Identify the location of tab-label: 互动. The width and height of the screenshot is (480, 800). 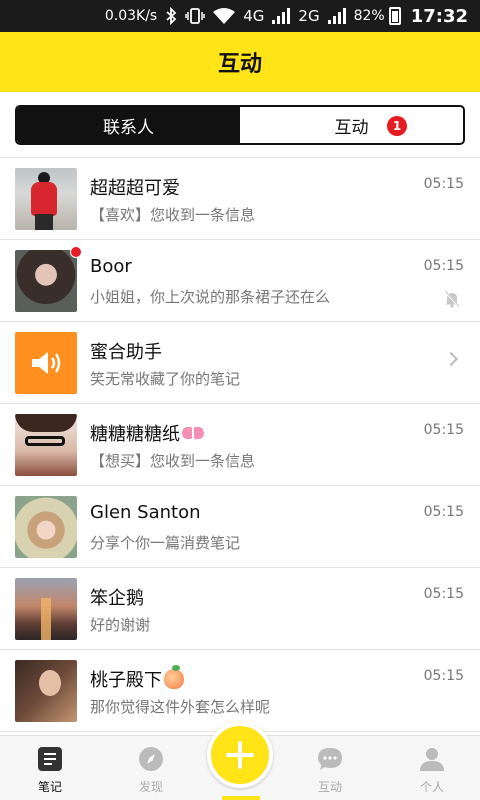
(351, 127).